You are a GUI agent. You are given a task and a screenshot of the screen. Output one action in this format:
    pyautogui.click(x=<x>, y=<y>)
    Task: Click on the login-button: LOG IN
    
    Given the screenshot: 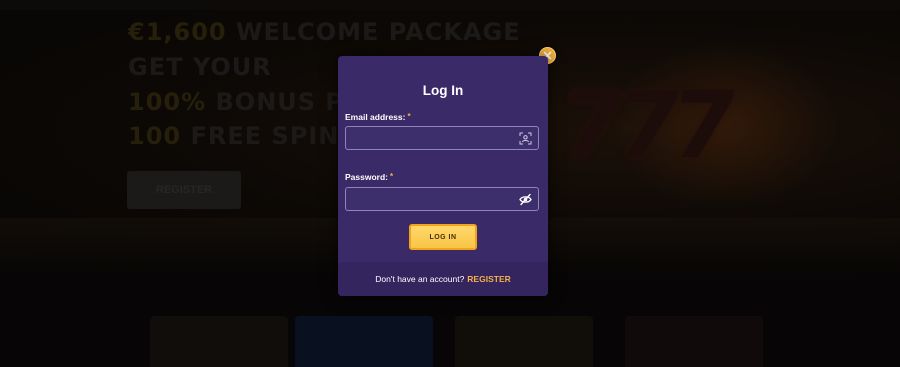 What is the action you would take?
    pyautogui.click(x=443, y=237)
    